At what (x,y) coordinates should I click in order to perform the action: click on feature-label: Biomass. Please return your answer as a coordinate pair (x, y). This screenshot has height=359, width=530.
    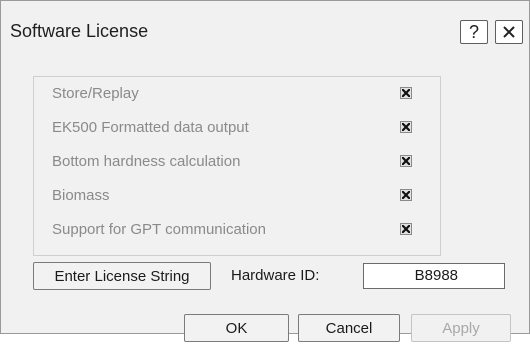
    Looking at the image, I should click on (81, 195).